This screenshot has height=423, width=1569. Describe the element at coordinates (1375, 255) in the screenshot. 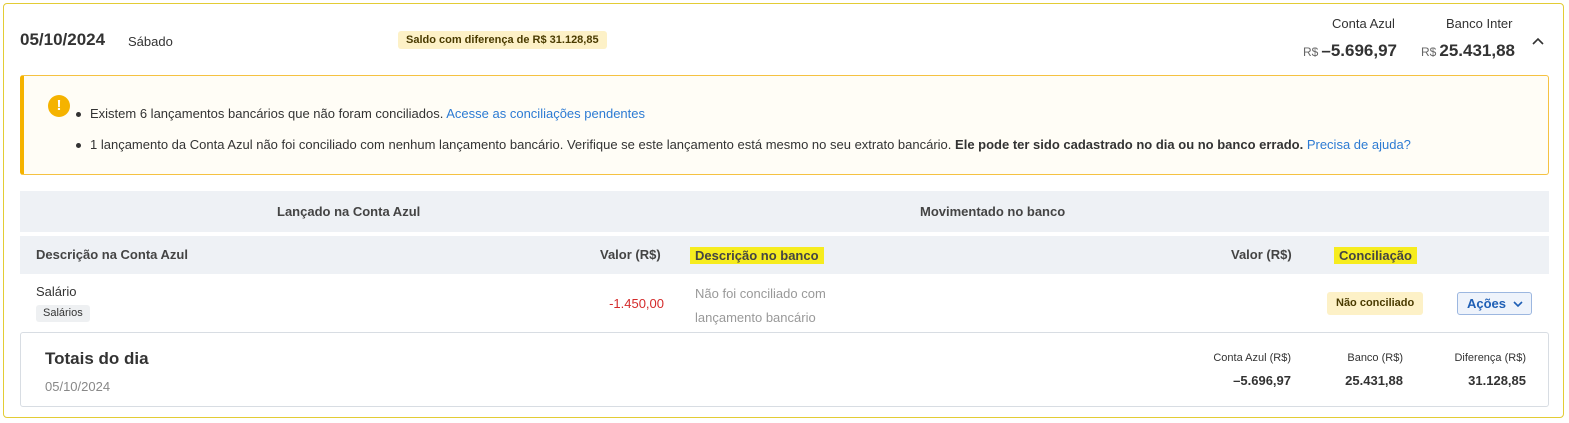

I see `col-conciliacao: Conciliação` at that location.